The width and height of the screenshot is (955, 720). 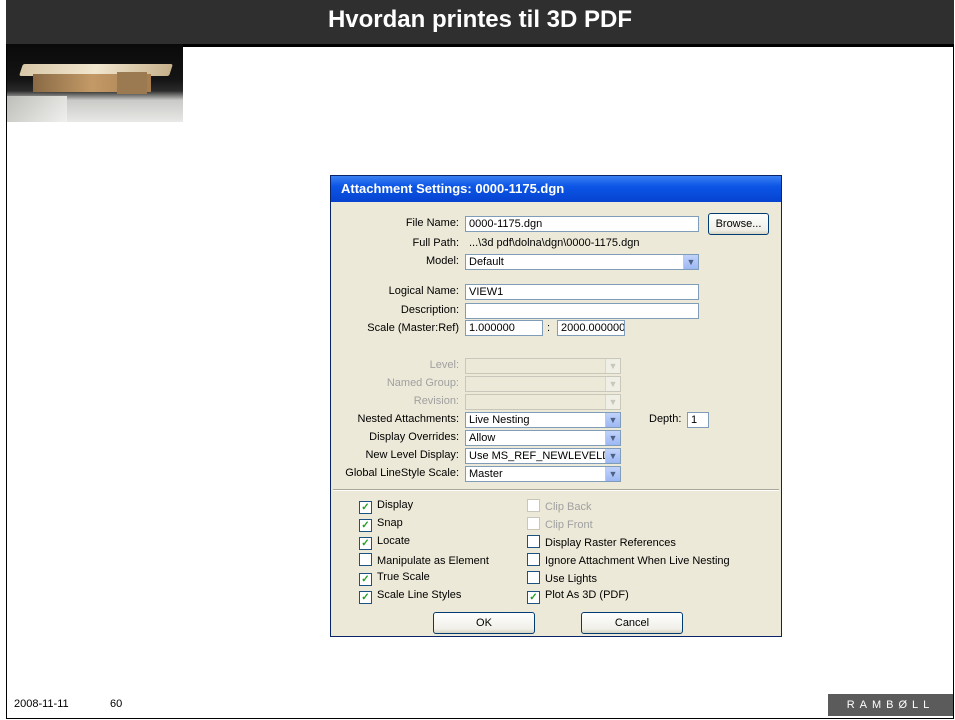 What do you see at coordinates (499, 420) in the screenshot?
I see `nested-attachments-value: Live Nesting` at bounding box center [499, 420].